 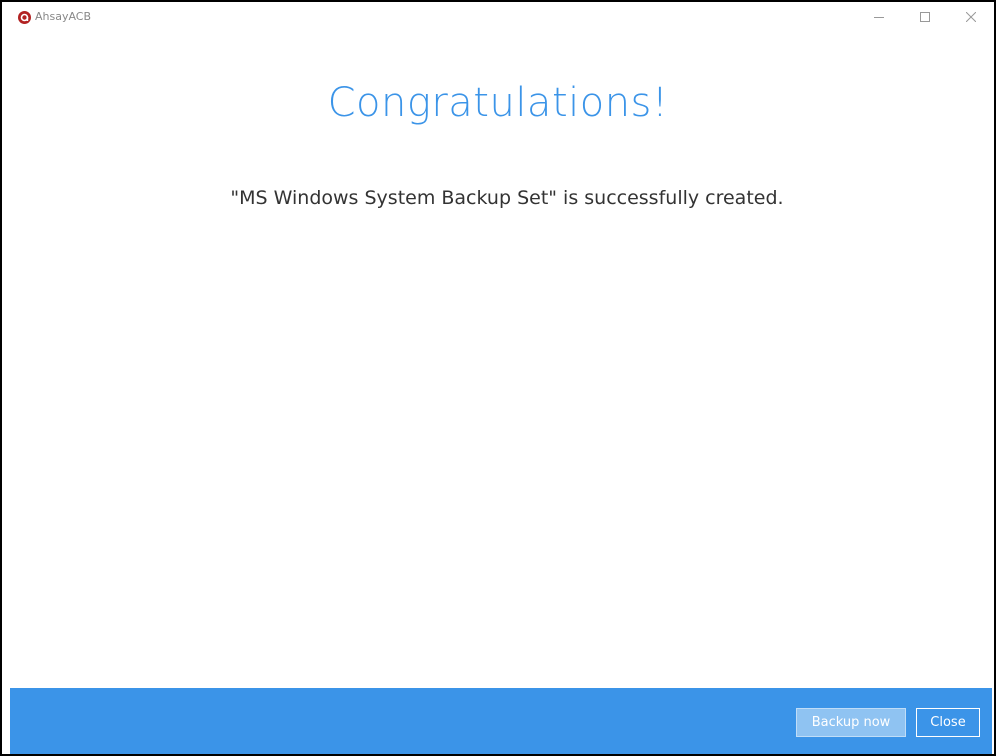 What do you see at coordinates (24, 17) in the screenshot?
I see `ahsay-logo-icon` at bounding box center [24, 17].